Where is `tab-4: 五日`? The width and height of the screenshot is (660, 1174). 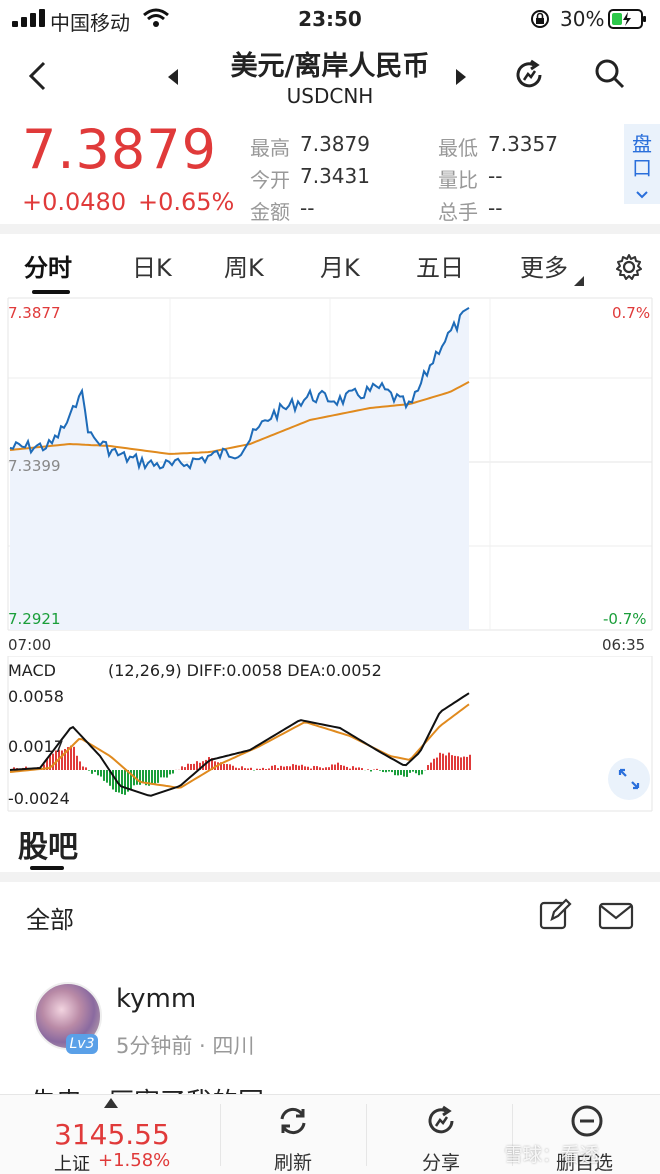 tab-4: 五日 is located at coordinates (440, 265).